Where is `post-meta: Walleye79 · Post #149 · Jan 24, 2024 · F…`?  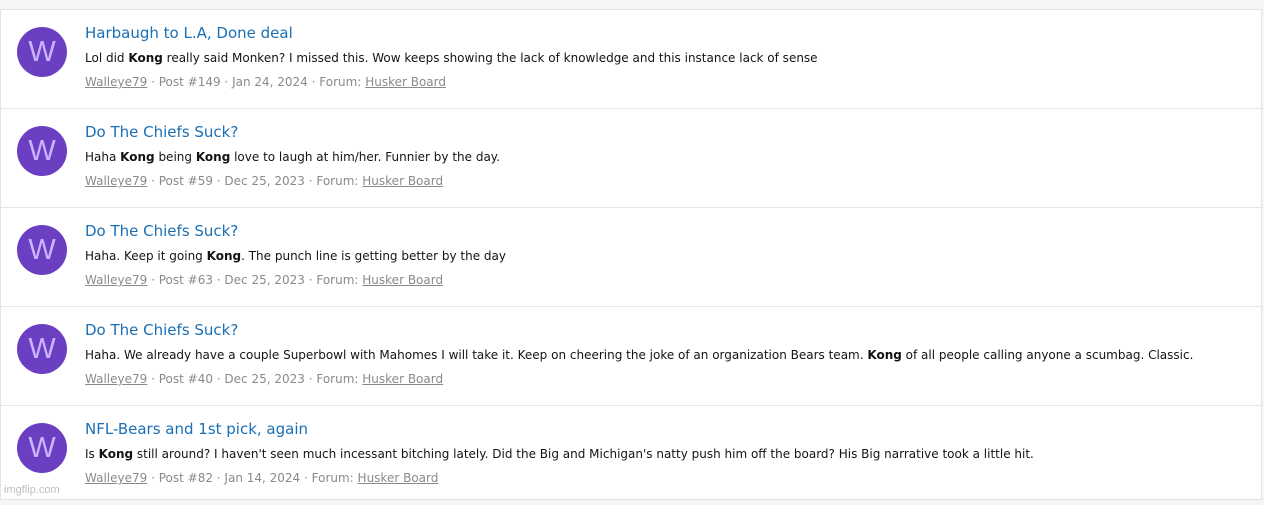
post-meta: Walleye79 · Post #149 · Jan 24, 2024 · F… is located at coordinates (265, 82).